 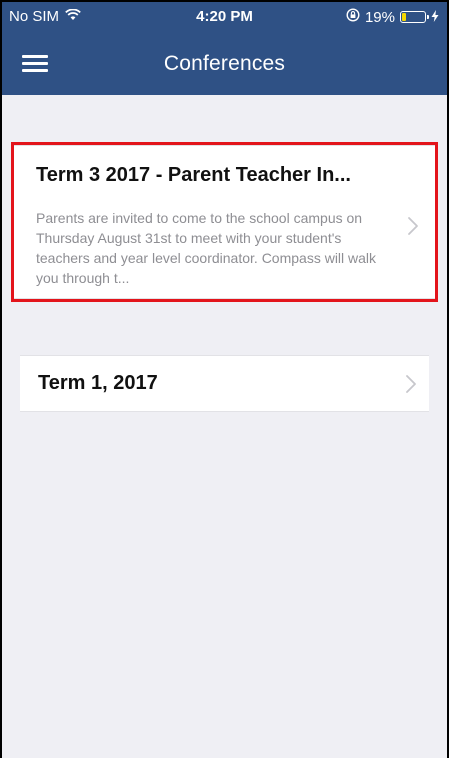 I want to click on conference-title: Term 1, 2017, so click(x=98, y=383).